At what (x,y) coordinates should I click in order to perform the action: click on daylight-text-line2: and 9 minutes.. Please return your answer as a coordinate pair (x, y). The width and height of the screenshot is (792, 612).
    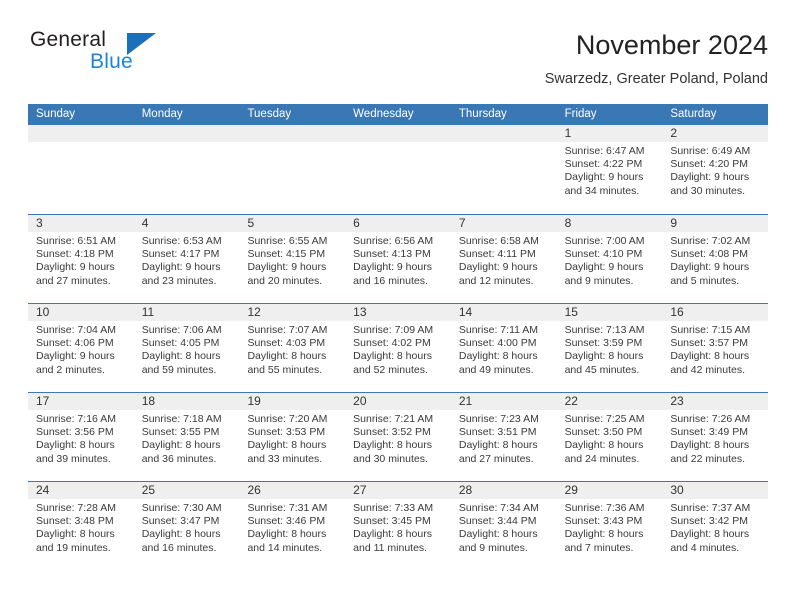
    Looking at the image, I should click on (493, 547).